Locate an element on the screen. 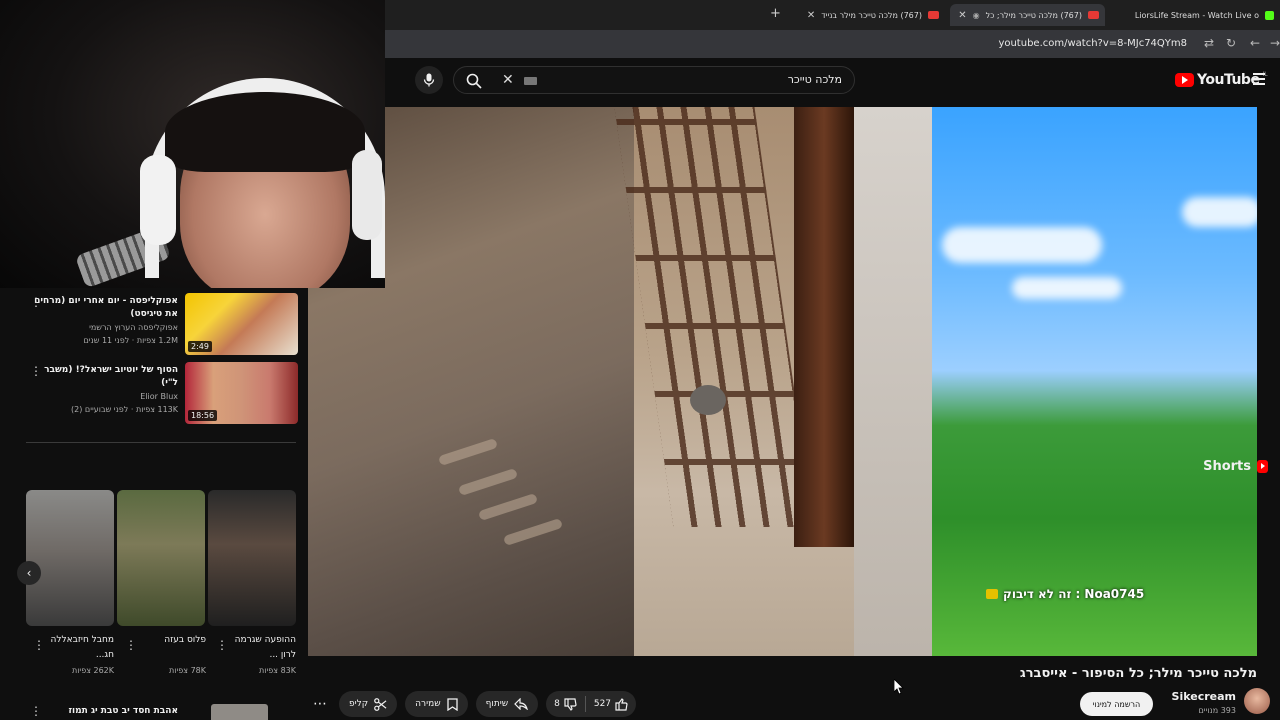  youtube-masthead: ✕ מלכה טייכר YouTube IL is located at coordinates (832, 82).